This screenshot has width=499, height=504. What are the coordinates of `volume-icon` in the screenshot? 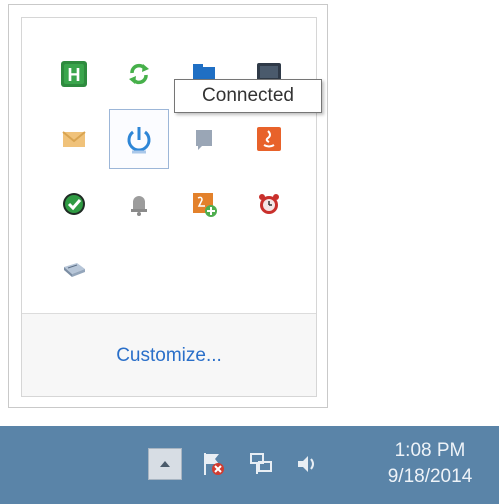 It's located at (307, 464).